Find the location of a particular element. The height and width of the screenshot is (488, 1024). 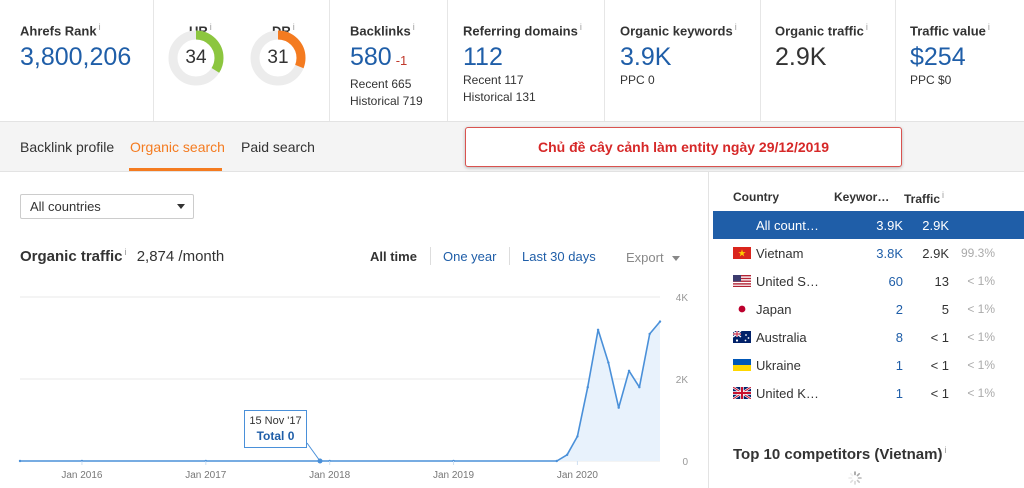

ur-gauge: 34 is located at coordinates (196, 58).